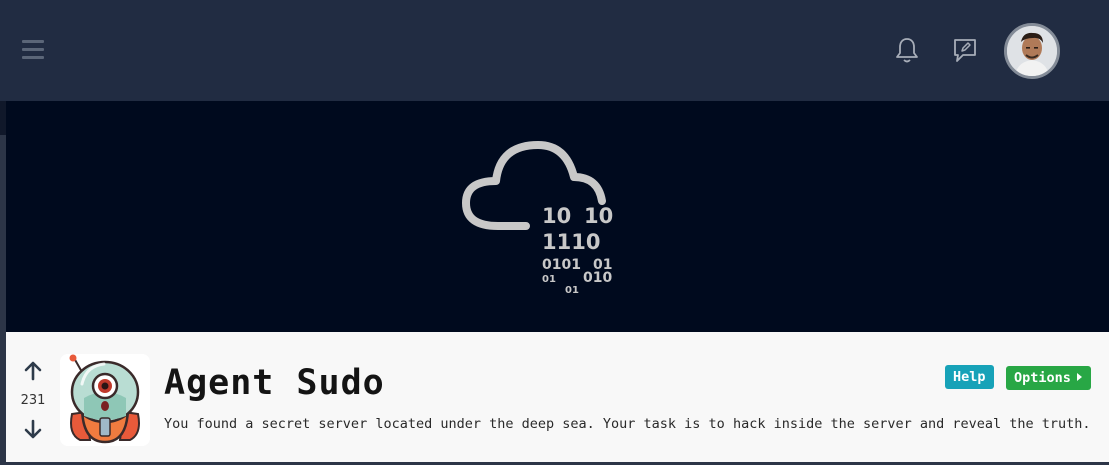 The height and width of the screenshot is (465, 1109). Describe the element at coordinates (33, 429) in the screenshot. I see `arrow-down-icon` at that location.